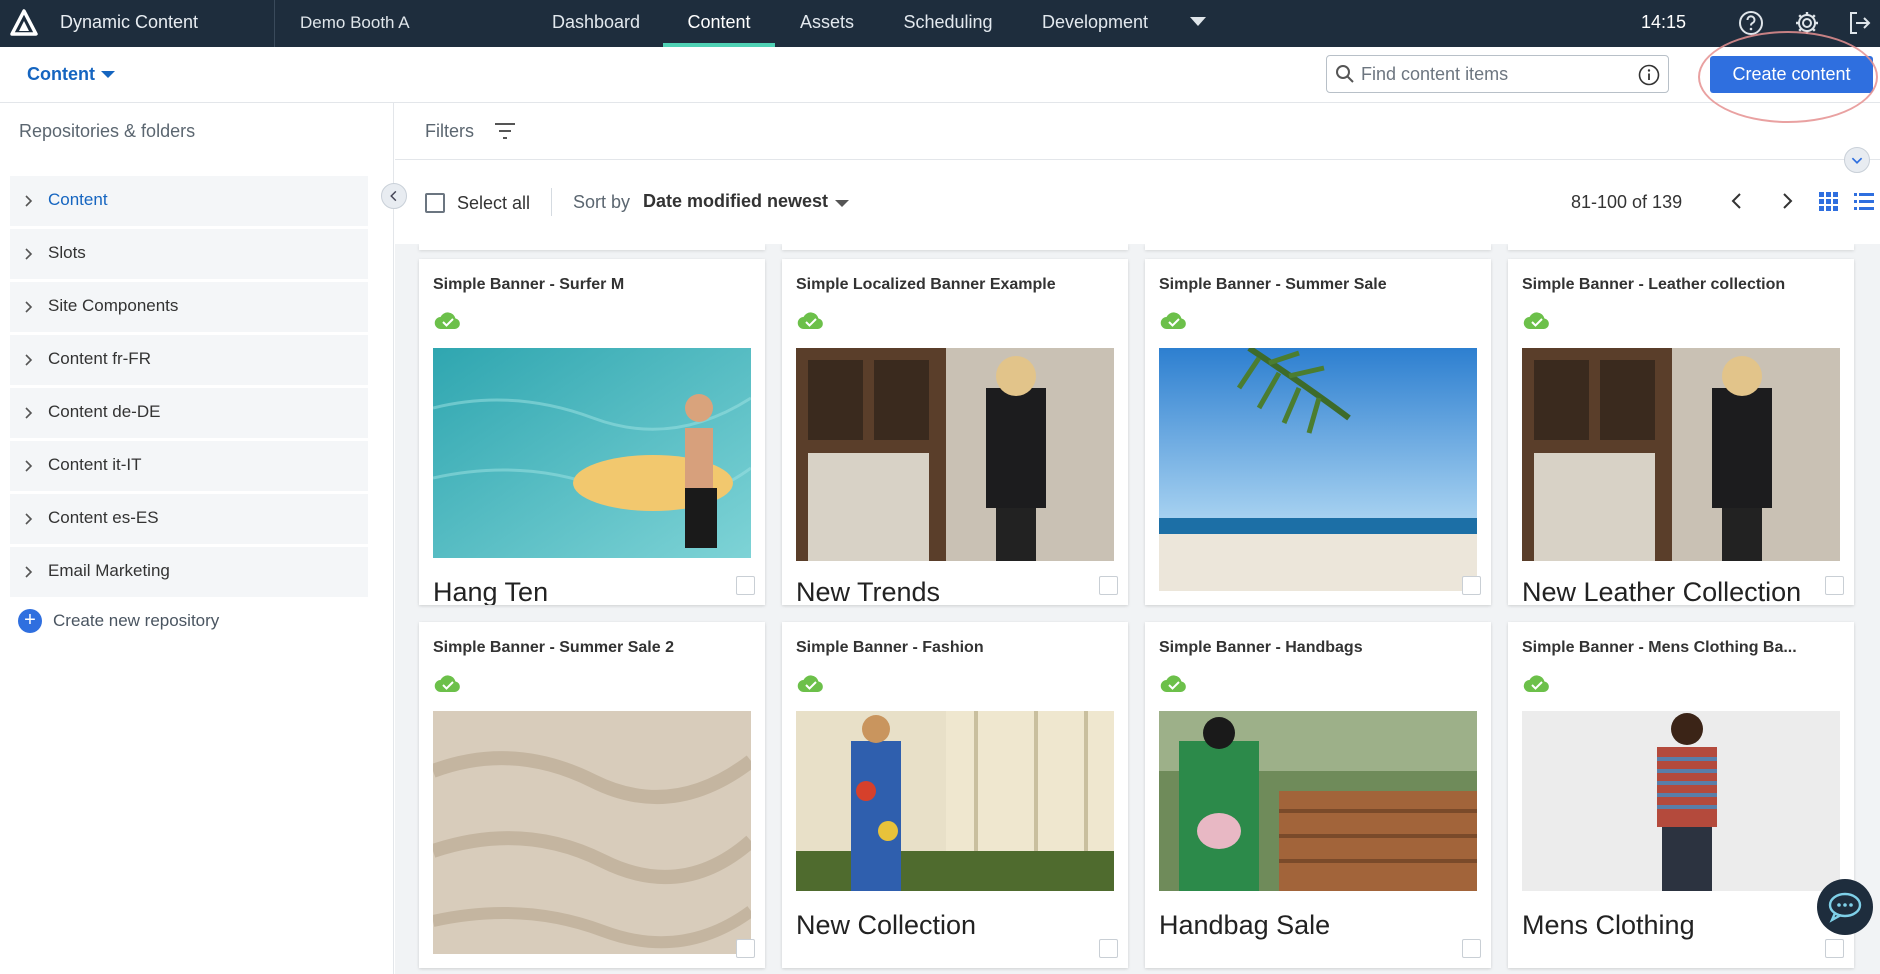 The height and width of the screenshot is (974, 1880). Describe the element at coordinates (926, 284) in the screenshot. I see `card-title: Simple Localized Banner Example` at that location.